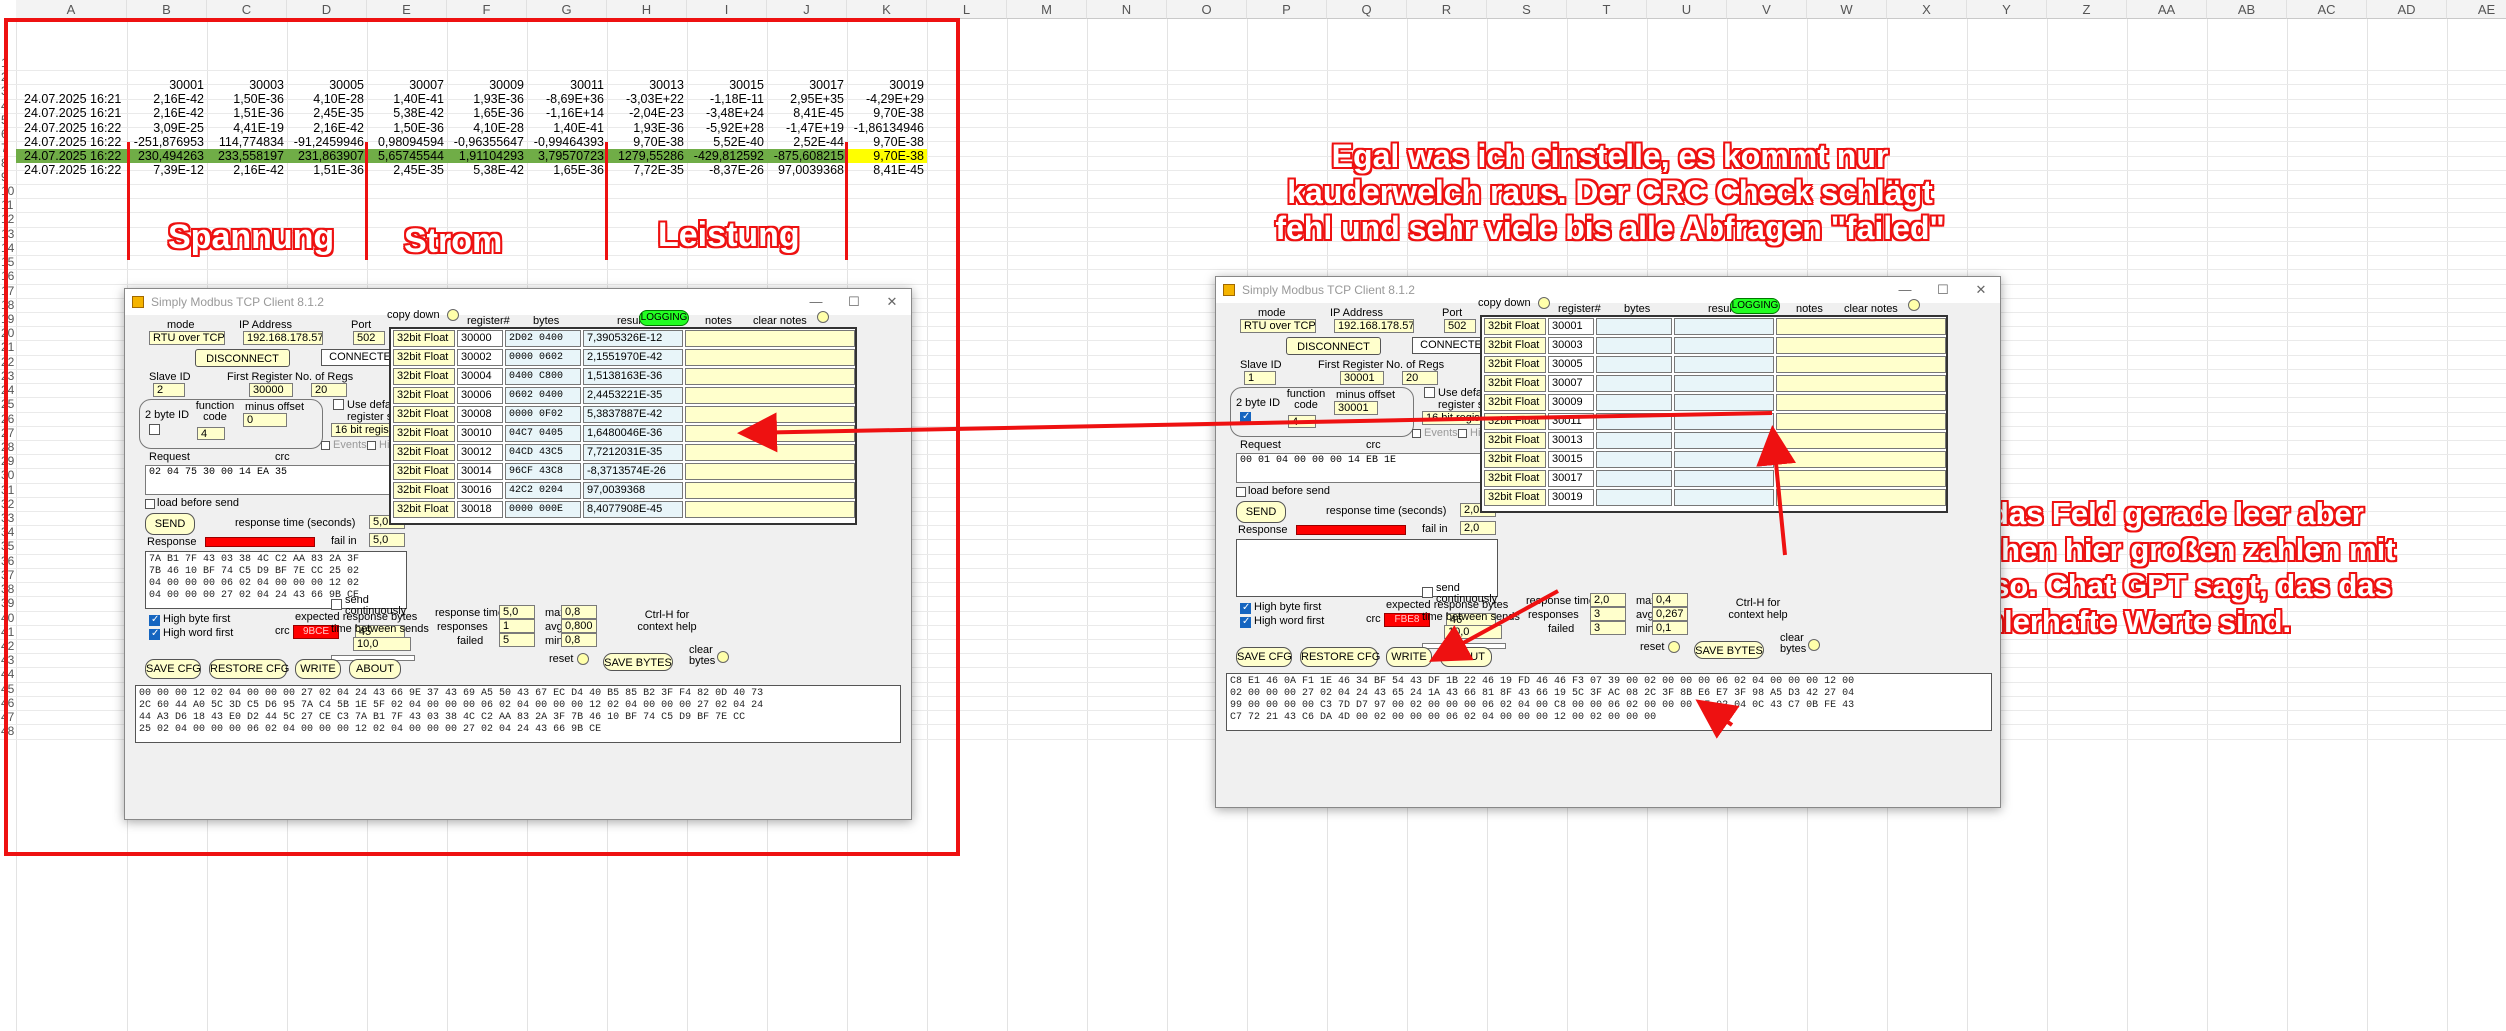  What do you see at coordinates (1255, 432) in the screenshot?
I see `arrow-to-result` at bounding box center [1255, 432].